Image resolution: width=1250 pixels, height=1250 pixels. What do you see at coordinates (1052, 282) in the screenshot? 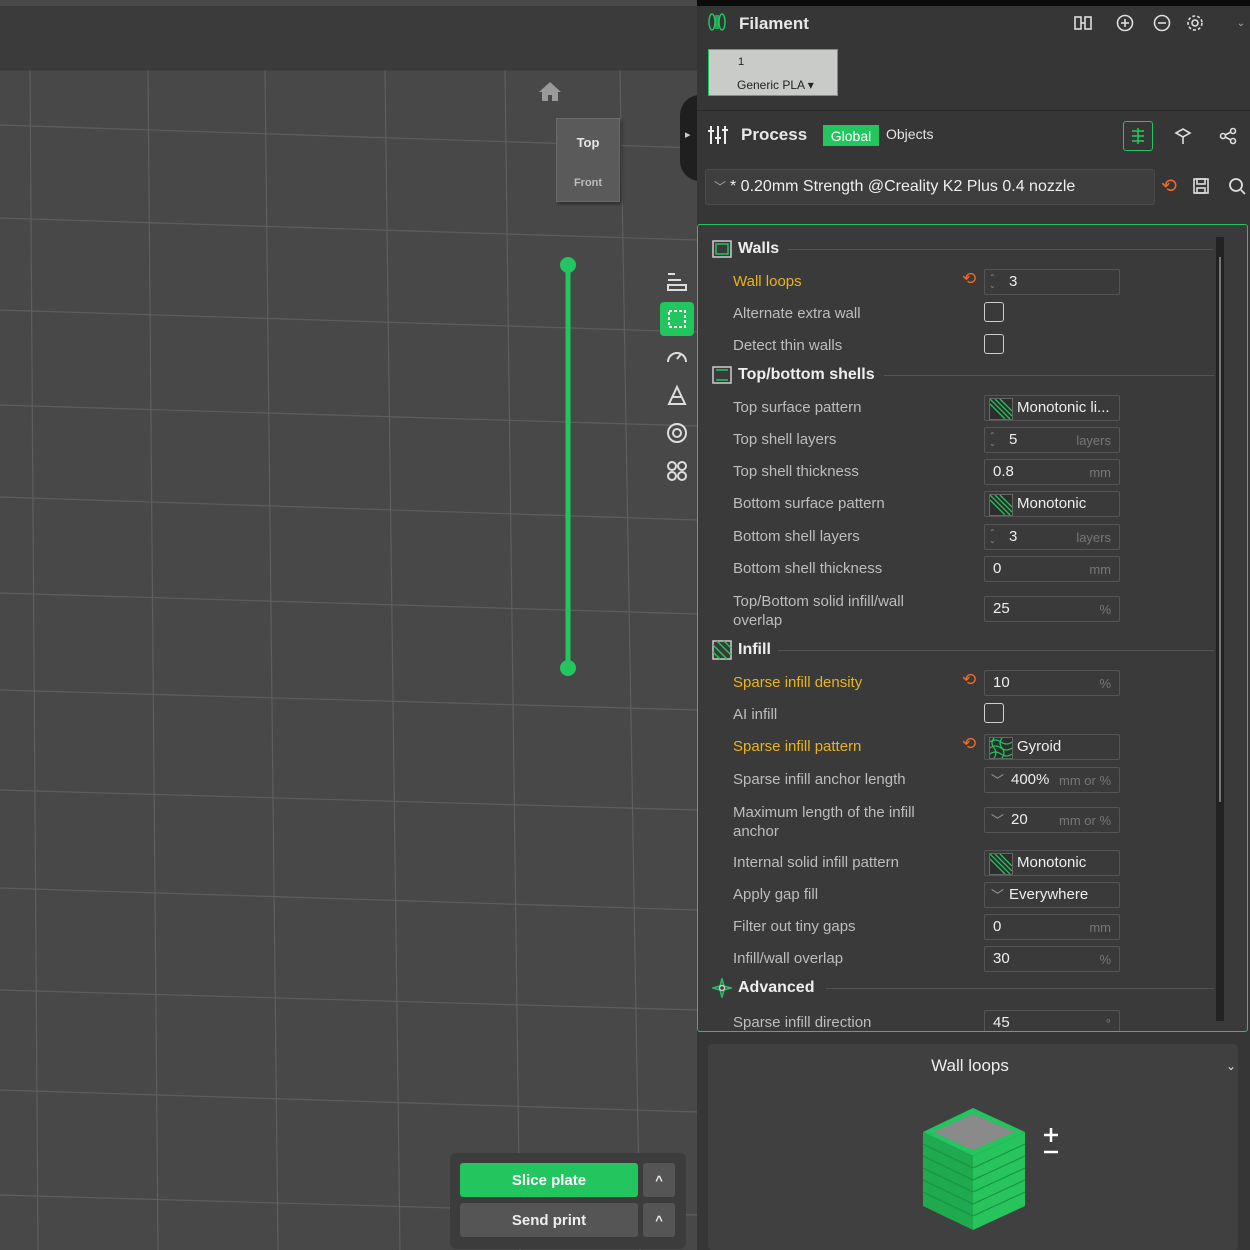
I see `wall-loops-input: ⌃ ⌄ 3` at bounding box center [1052, 282].